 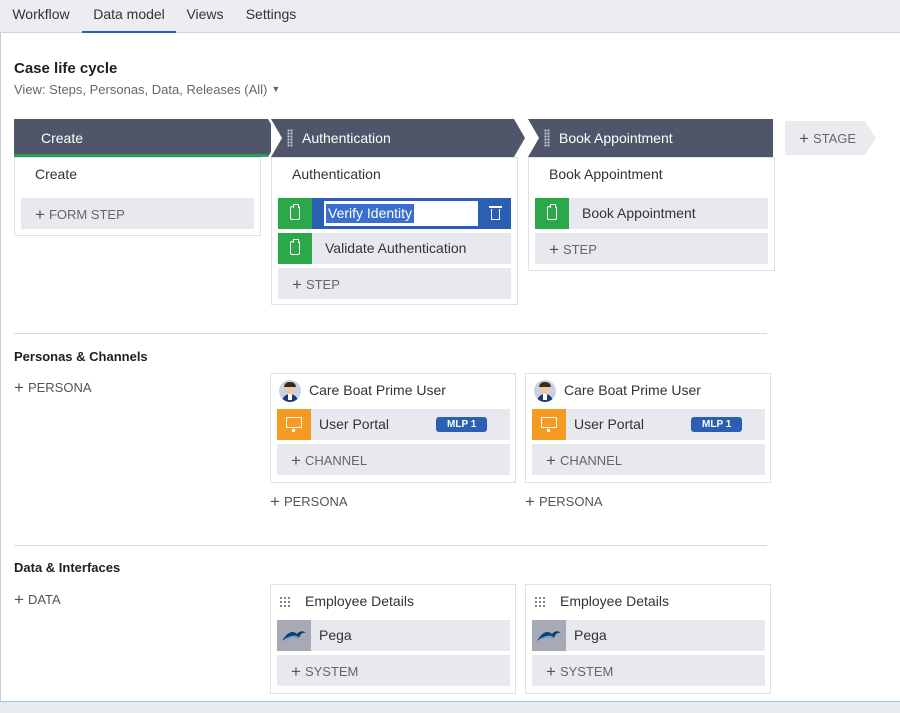 I want to click on stage-card-create: Create + FORM STEP, so click(x=137, y=196).